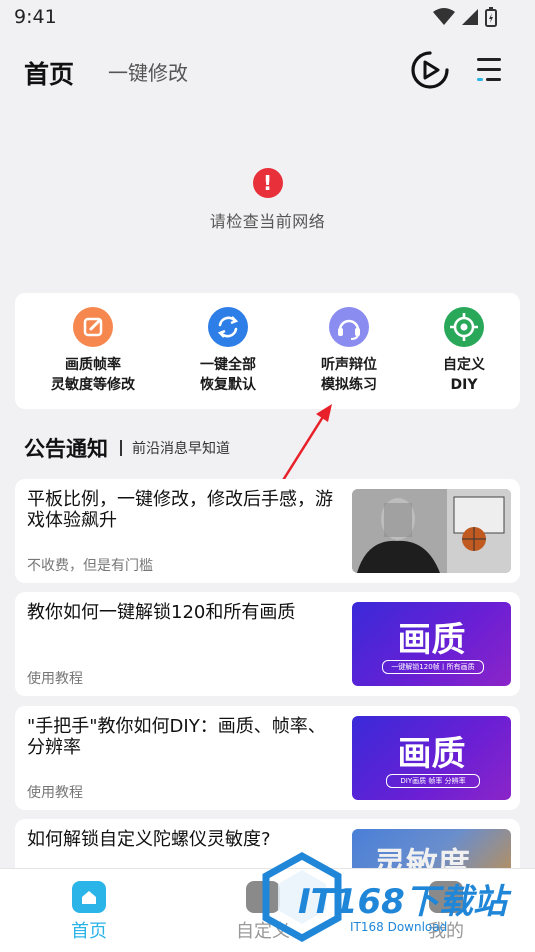 Image resolution: width=535 pixels, height=952 pixels. What do you see at coordinates (228, 351) in the screenshot?
I see `tool-restore-default: 一键全部 恢复默认` at bounding box center [228, 351].